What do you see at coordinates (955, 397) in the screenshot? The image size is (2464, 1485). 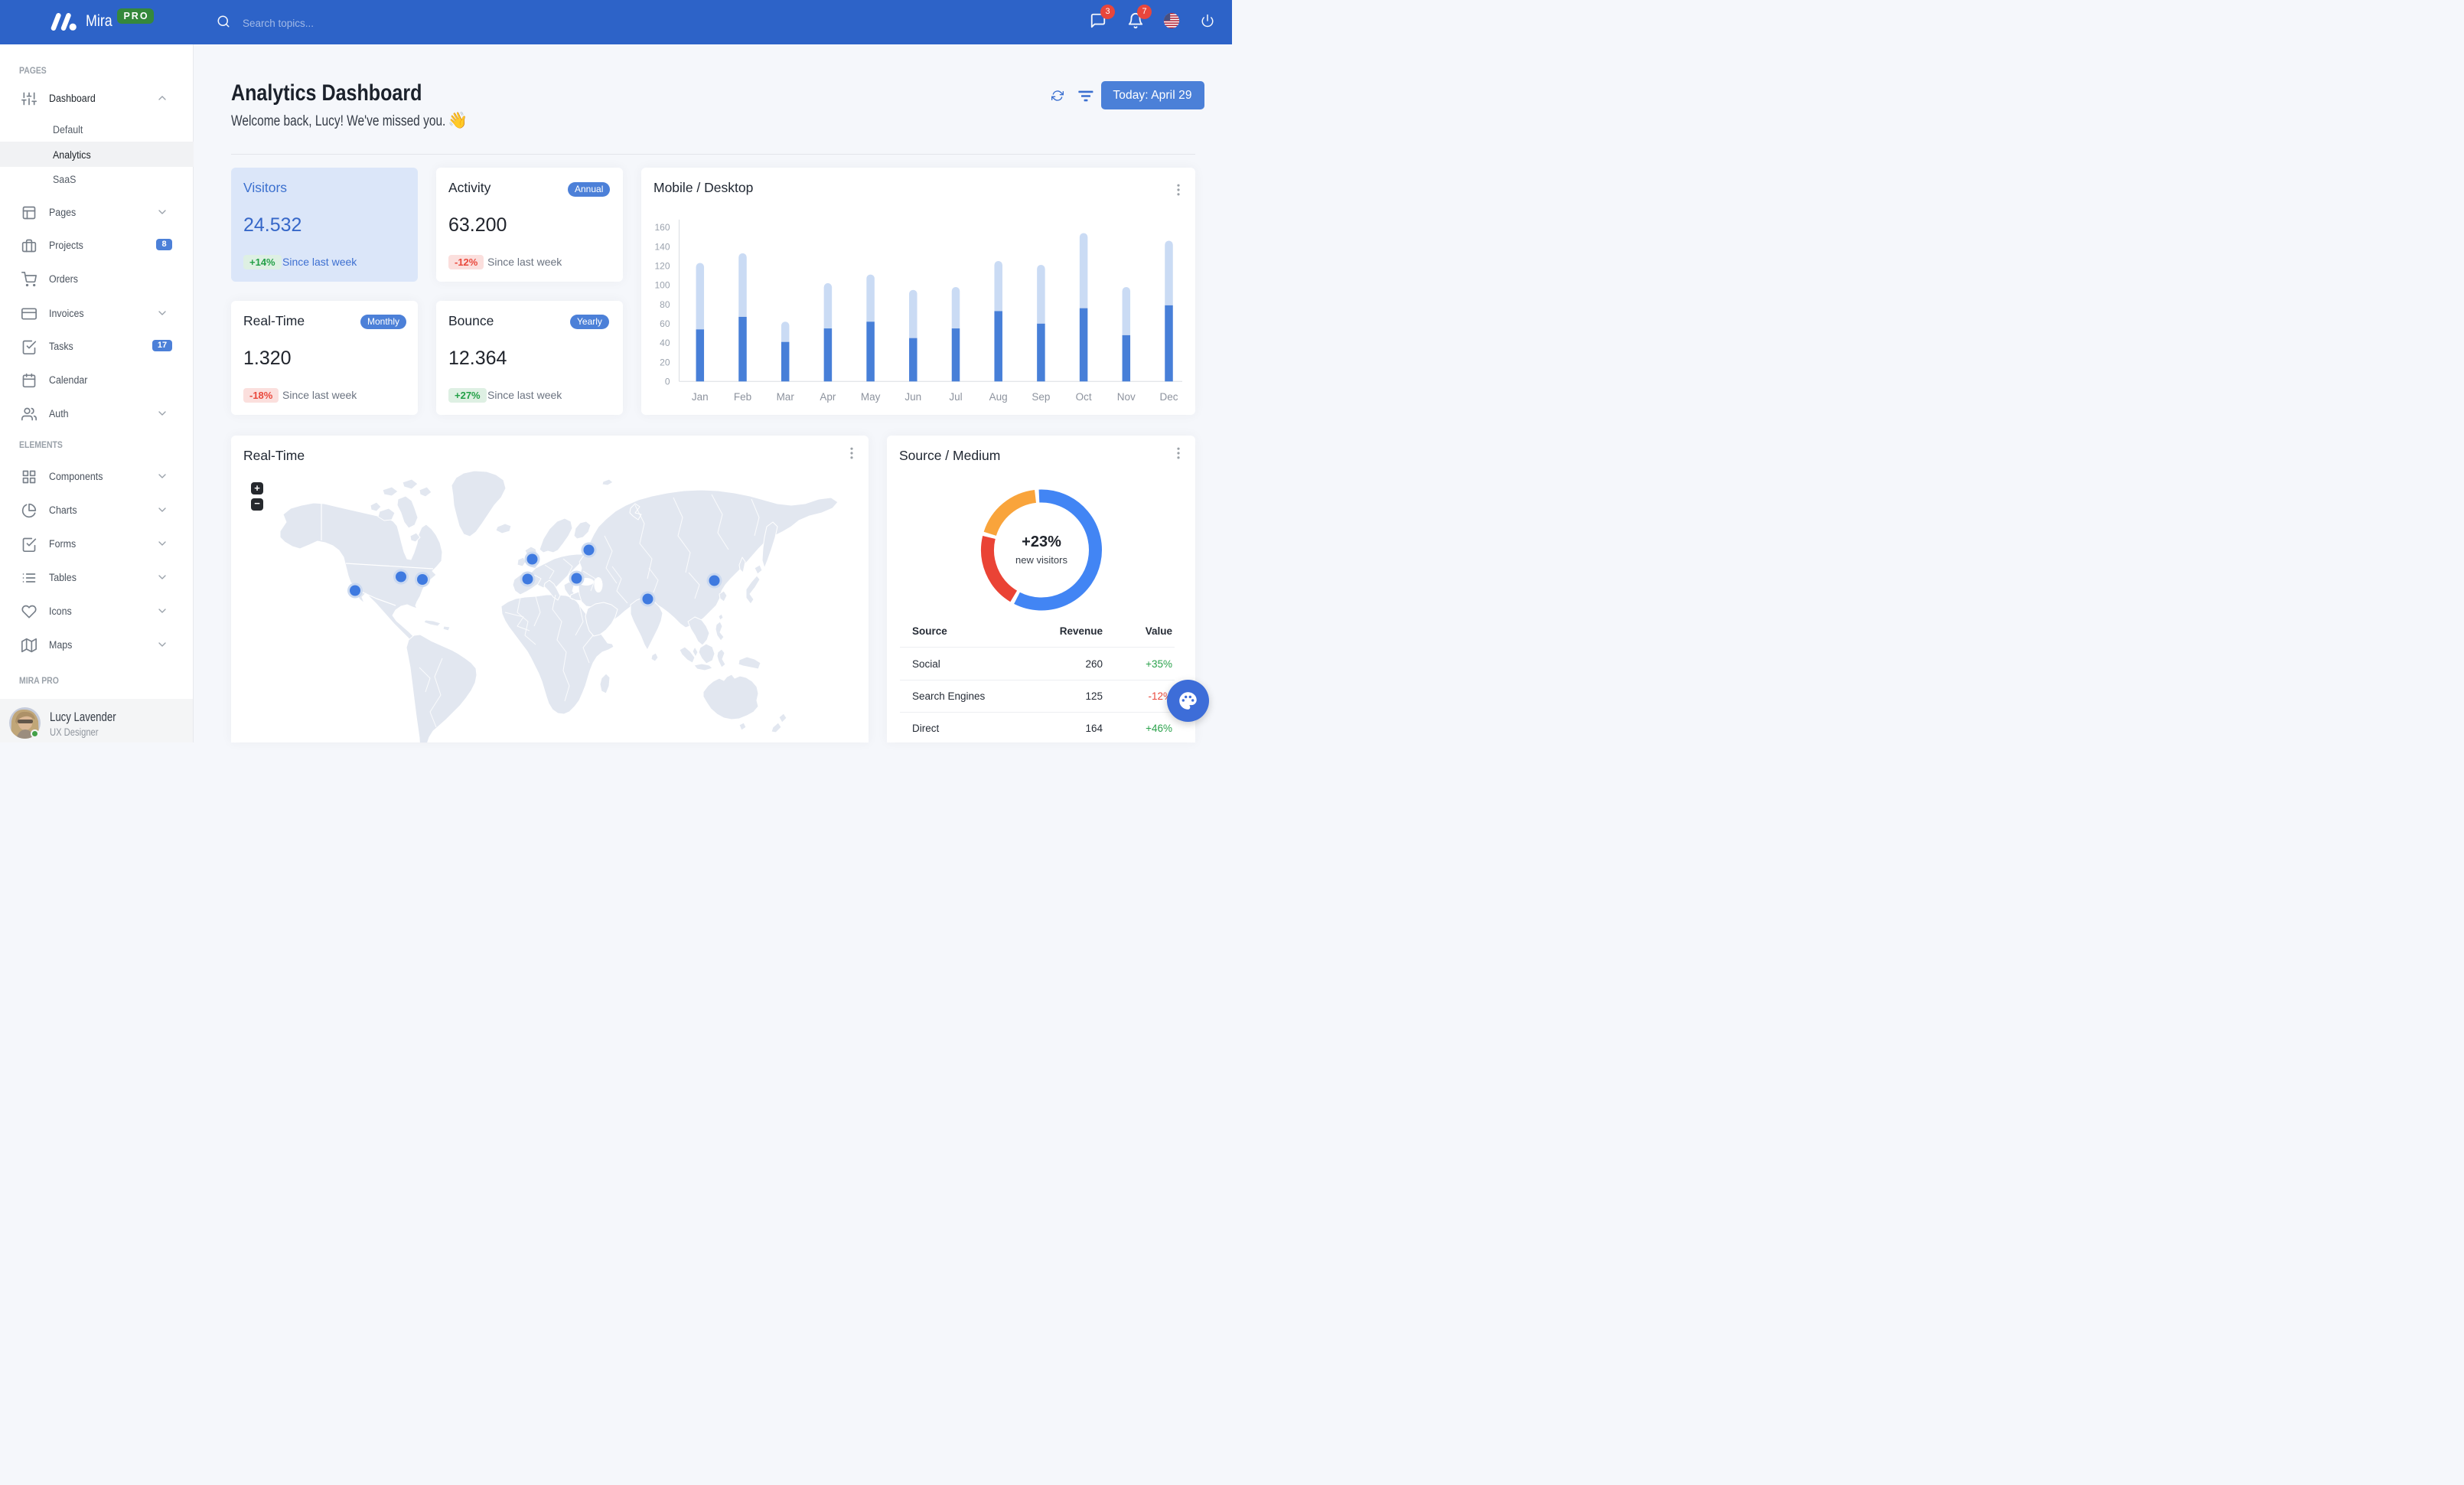 I see `svg-text: Jul` at bounding box center [955, 397].